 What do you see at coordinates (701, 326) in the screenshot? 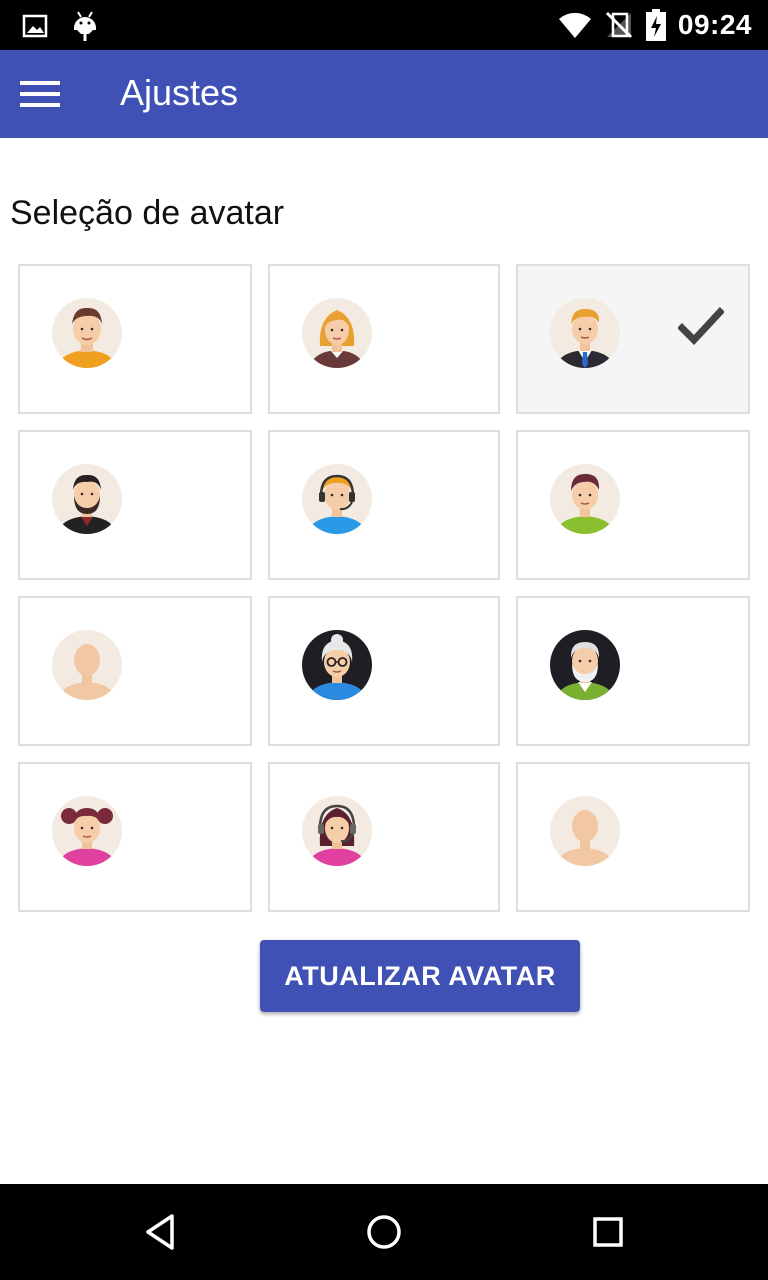
I see `selected-check-icon` at bounding box center [701, 326].